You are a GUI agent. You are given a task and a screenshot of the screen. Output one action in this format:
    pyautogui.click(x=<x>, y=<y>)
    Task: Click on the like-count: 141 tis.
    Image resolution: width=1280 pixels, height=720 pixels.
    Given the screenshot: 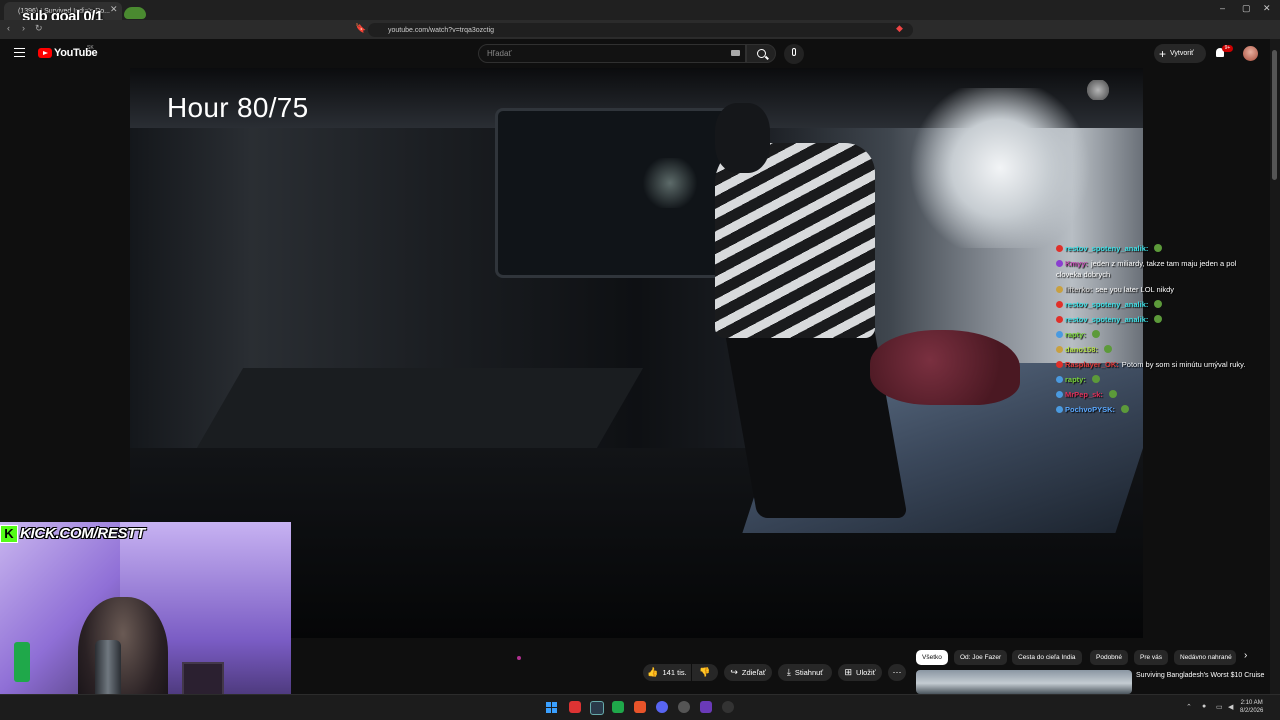 What is the action you would take?
    pyautogui.click(x=674, y=672)
    